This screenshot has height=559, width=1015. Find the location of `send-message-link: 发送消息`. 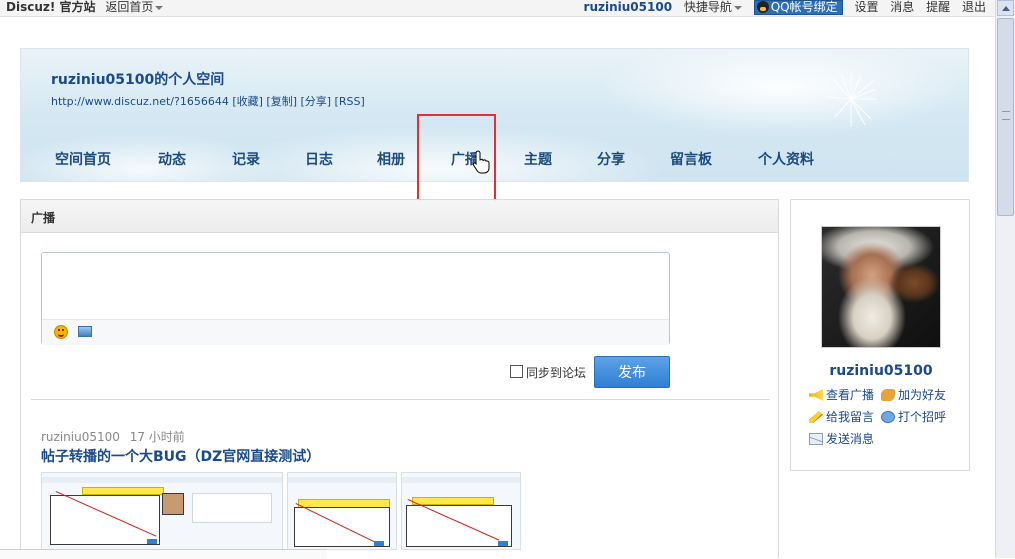

send-message-link: 发送消息 is located at coordinates (841, 438).